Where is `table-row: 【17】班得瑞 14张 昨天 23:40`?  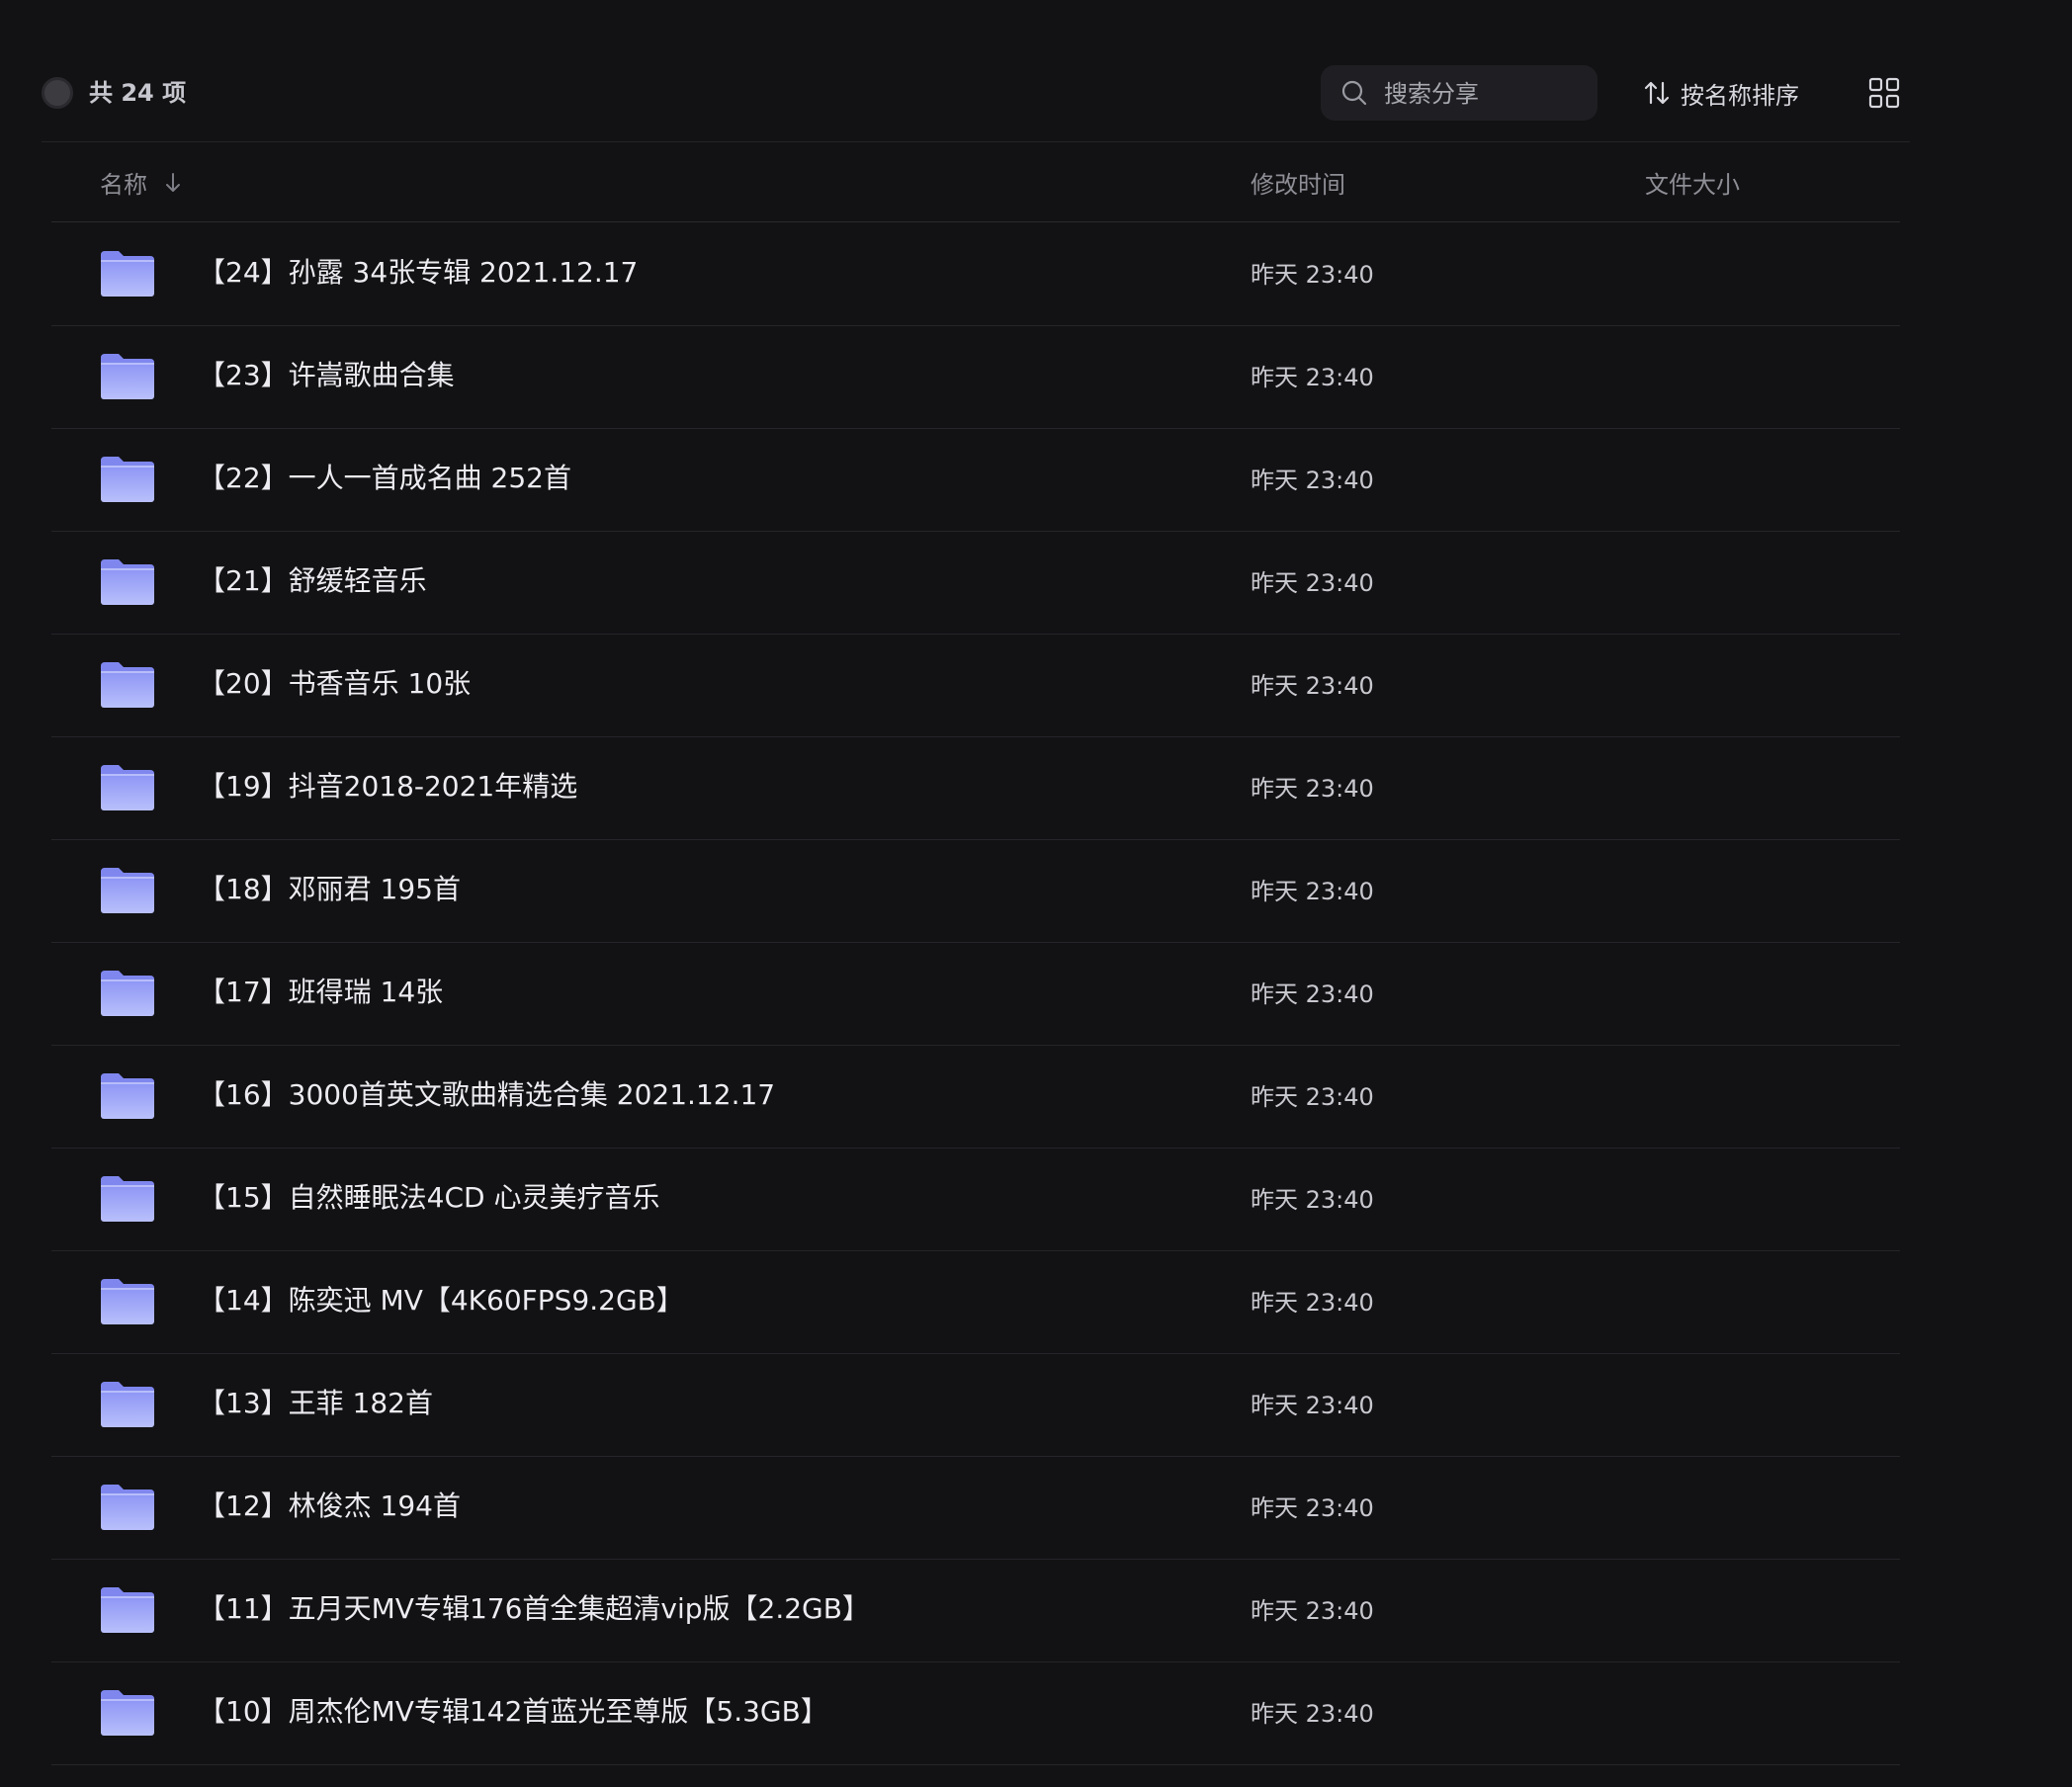
table-row: 【17】班得瑞 14张 昨天 23:40 is located at coordinates (975, 994).